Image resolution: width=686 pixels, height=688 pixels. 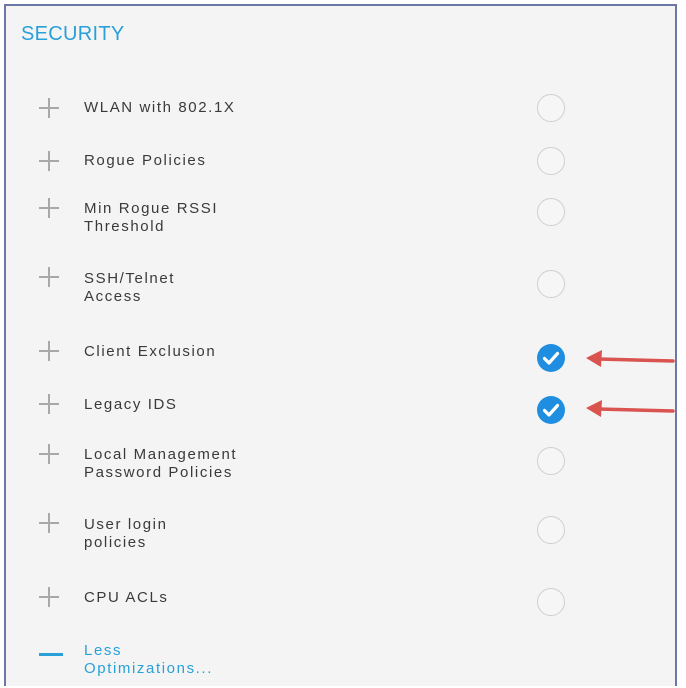 I want to click on option-row-ssh-telnet-access: SSH/Telnet Access, so click(x=340, y=290).